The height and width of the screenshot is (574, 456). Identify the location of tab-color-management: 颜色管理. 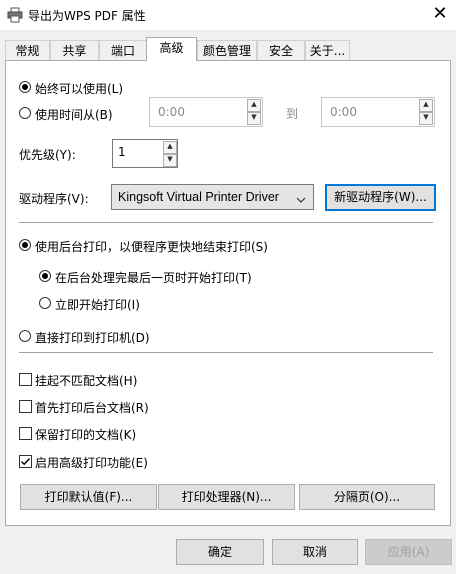
(227, 50).